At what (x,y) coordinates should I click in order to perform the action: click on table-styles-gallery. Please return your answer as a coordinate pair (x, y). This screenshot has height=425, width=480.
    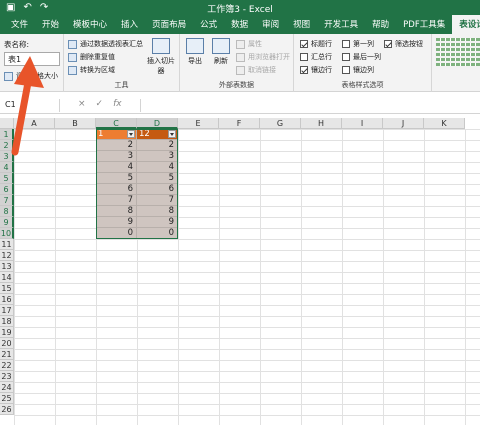
    Looking at the image, I should click on (458, 54).